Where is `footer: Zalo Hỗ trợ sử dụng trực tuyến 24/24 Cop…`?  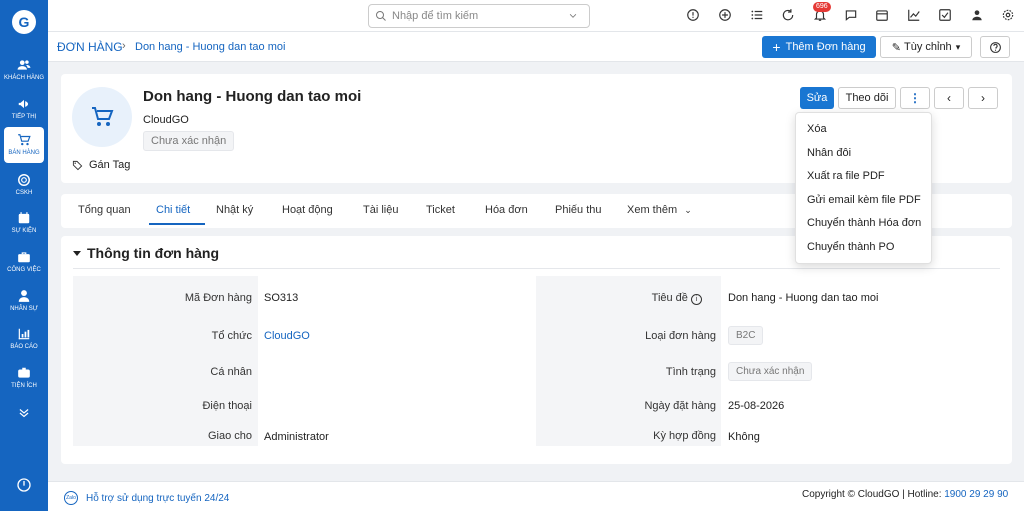
footer: Zalo Hỗ trợ sử dụng trực tuyến 24/24 Cop… is located at coordinates (536, 496).